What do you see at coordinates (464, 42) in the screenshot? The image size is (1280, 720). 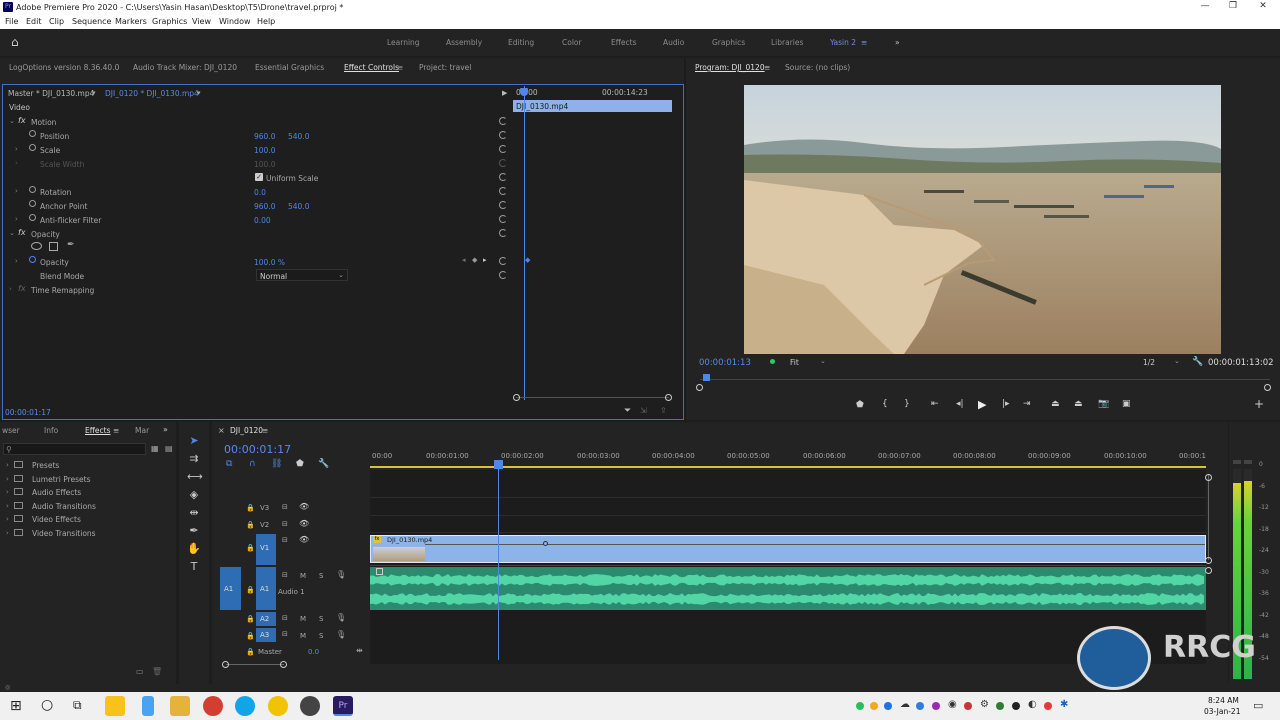 I see `workspace-assembly: Assembly` at bounding box center [464, 42].